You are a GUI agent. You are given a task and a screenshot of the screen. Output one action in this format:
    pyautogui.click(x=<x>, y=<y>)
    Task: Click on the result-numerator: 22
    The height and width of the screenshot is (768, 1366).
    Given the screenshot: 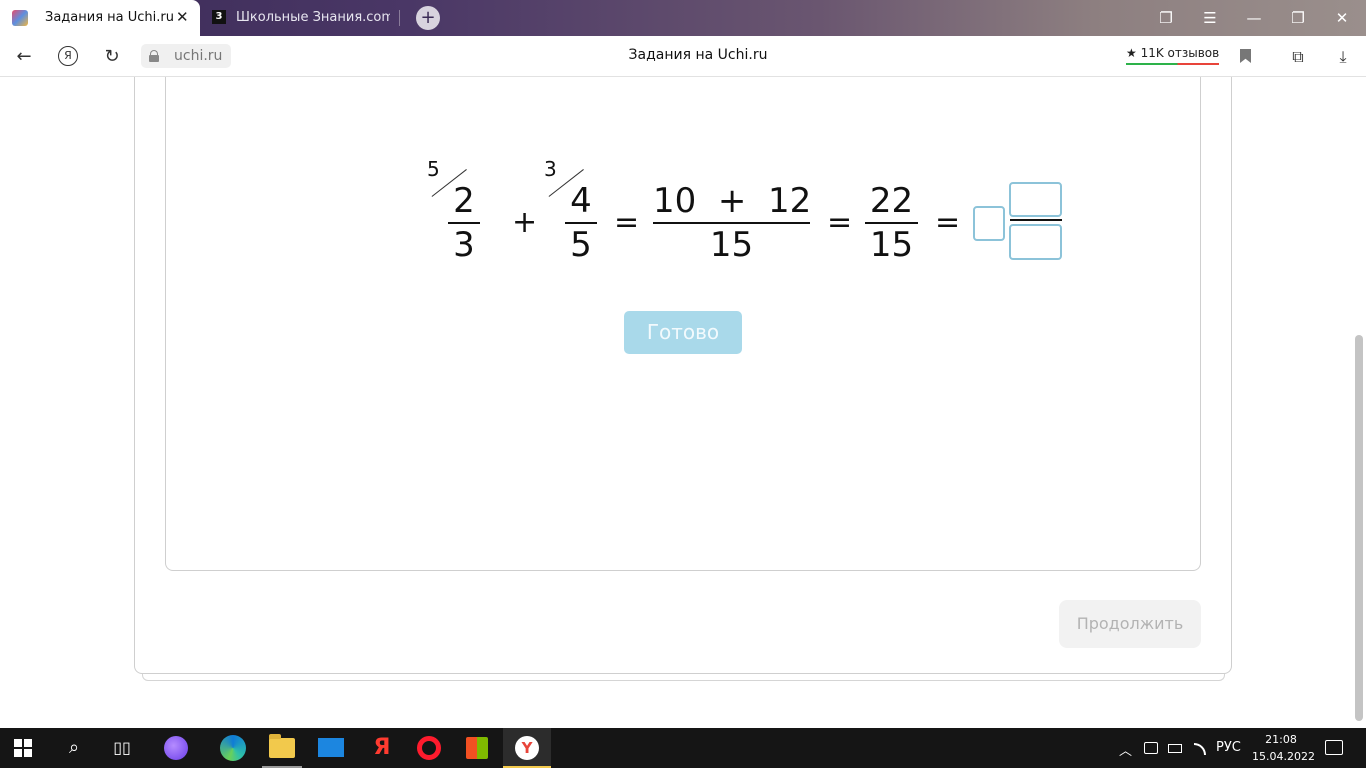 What is the action you would take?
    pyautogui.click(x=891, y=201)
    